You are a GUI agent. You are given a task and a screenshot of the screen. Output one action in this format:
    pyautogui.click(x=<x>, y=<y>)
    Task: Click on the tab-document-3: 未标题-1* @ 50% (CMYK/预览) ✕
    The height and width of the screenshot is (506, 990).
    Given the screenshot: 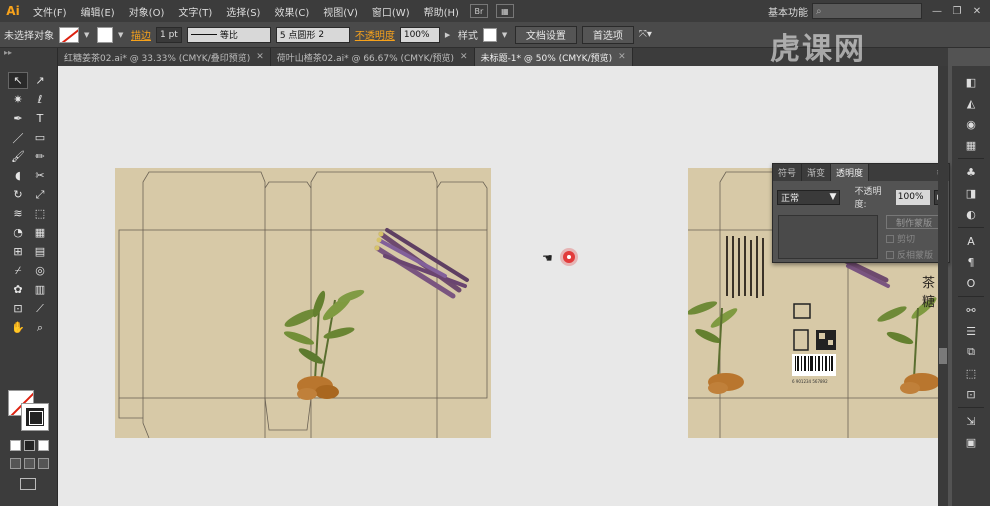 What is the action you would take?
    pyautogui.click(x=553, y=57)
    